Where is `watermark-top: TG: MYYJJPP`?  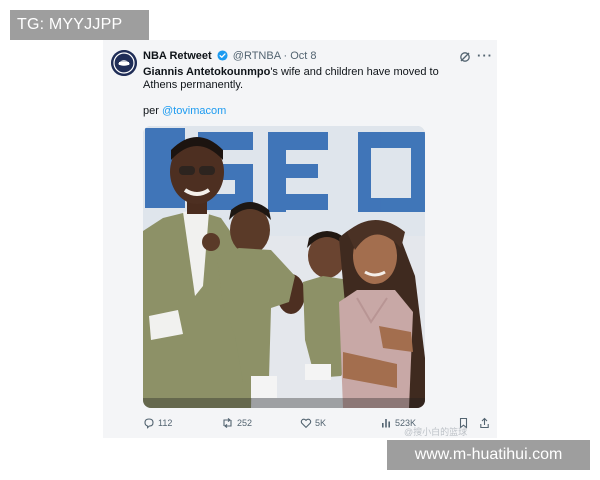 watermark-top: TG: MYYJJPP is located at coordinates (79, 25).